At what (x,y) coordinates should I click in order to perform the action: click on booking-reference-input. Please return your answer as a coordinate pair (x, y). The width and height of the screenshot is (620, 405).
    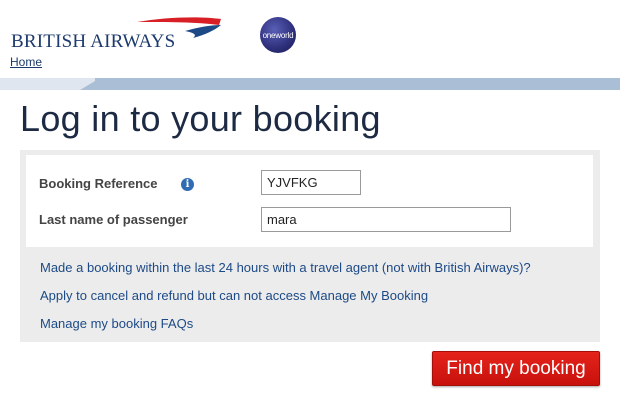
    Looking at the image, I should click on (311, 182).